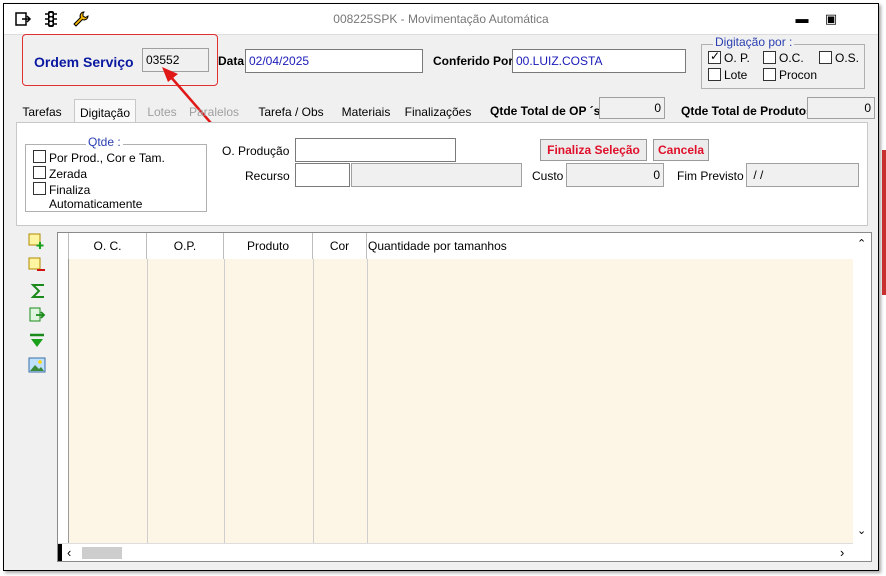 The height and width of the screenshot is (576, 886). What do you see at coordinates (105, 111) in the screenshot?
I see `tab-digitacao: Digitação` at bounding box center [105, 111].